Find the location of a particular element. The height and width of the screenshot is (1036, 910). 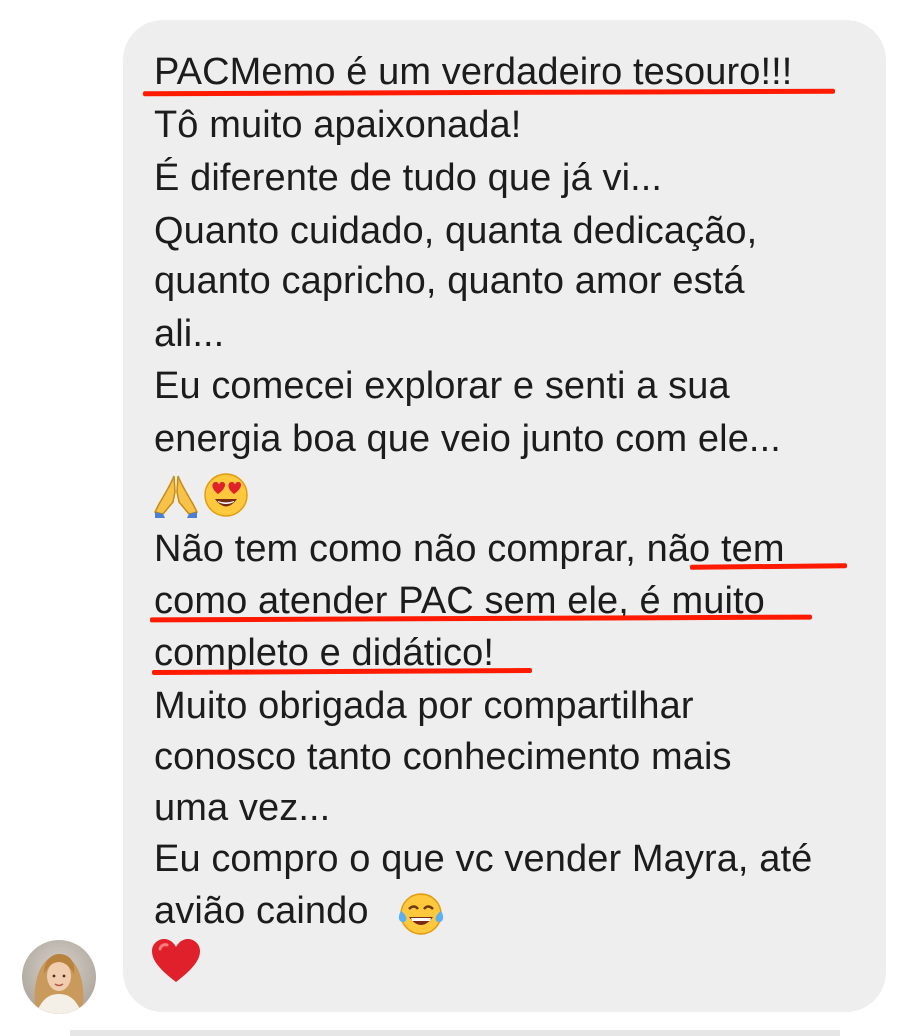

message-line-12: Muito obrigada por compartilhar is located at coordinates (424, 706).